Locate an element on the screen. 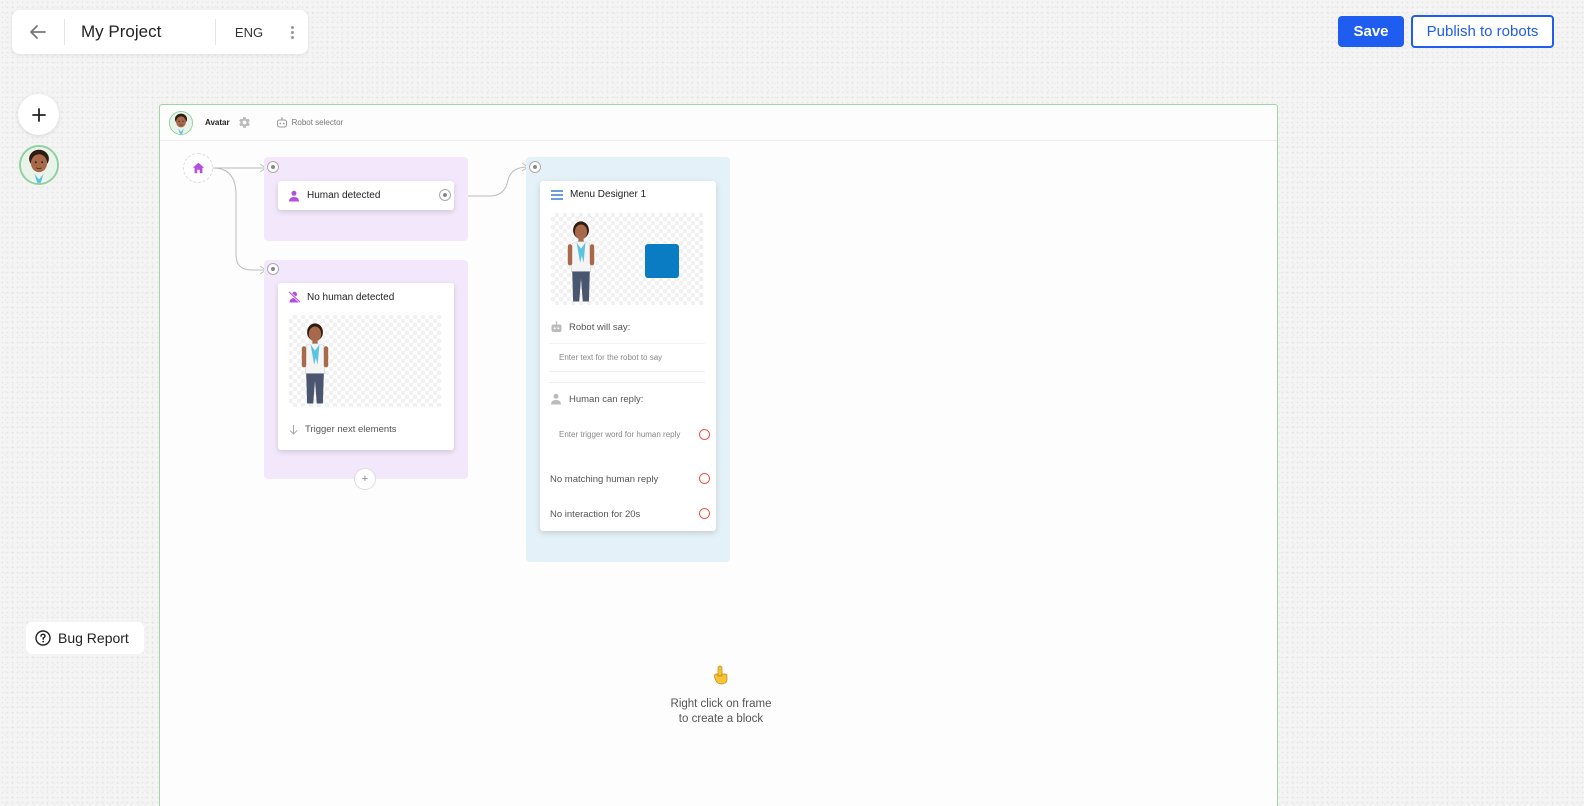  project-toolbar: My Project ENG is located at coordinates (160, 32).